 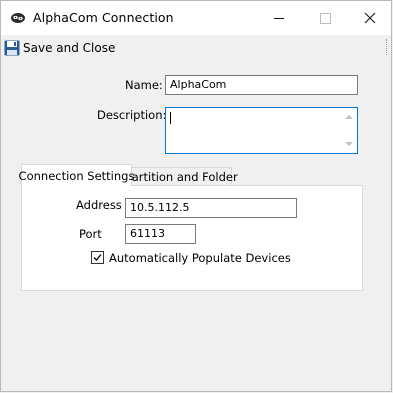 What do you see at coordinates (181, 176) in the screenshot?
I see `tab-partition-and-folder: Partition and Folder` at bounding box center [181, 176].